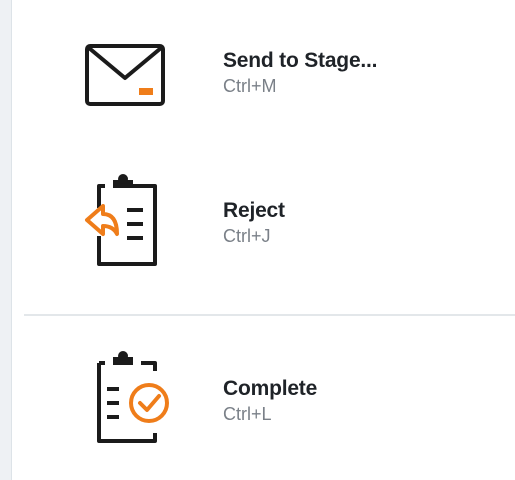 The height and width of the screenshot is (480, 515). I want to click on menu-item-shortcut: Ctrl+J, so click(247, 236).